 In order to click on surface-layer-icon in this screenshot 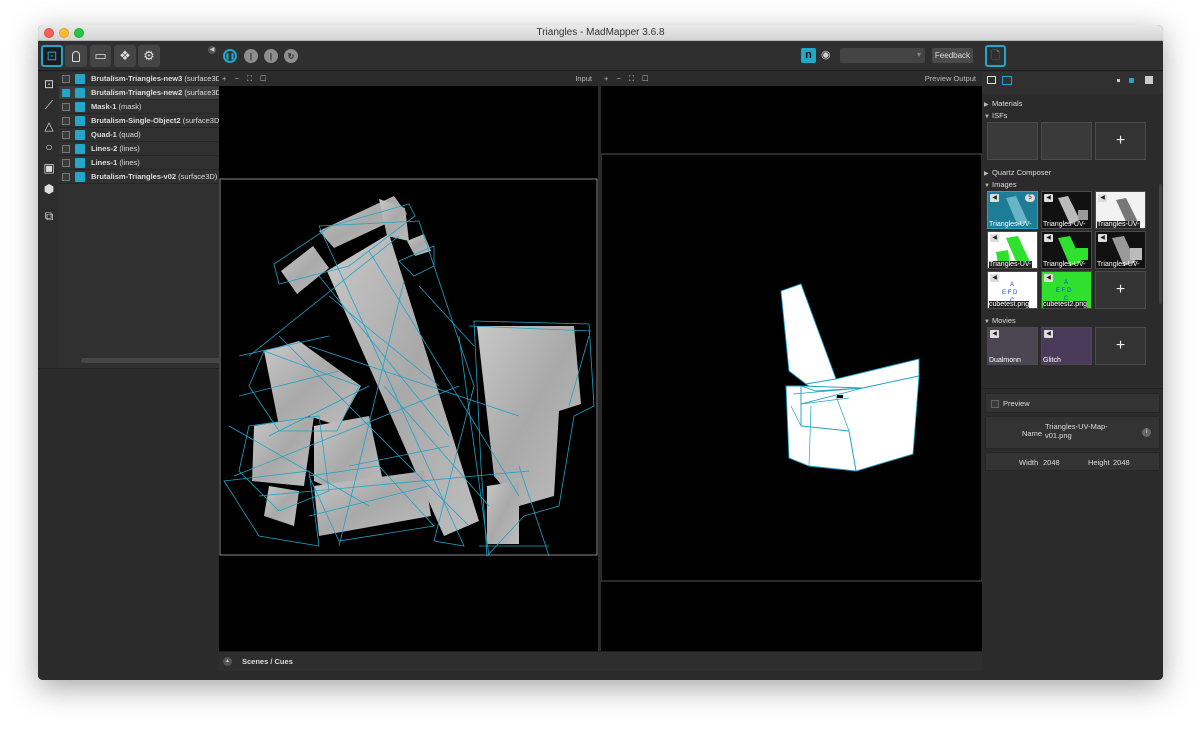, I will do `click(80, 121)`.